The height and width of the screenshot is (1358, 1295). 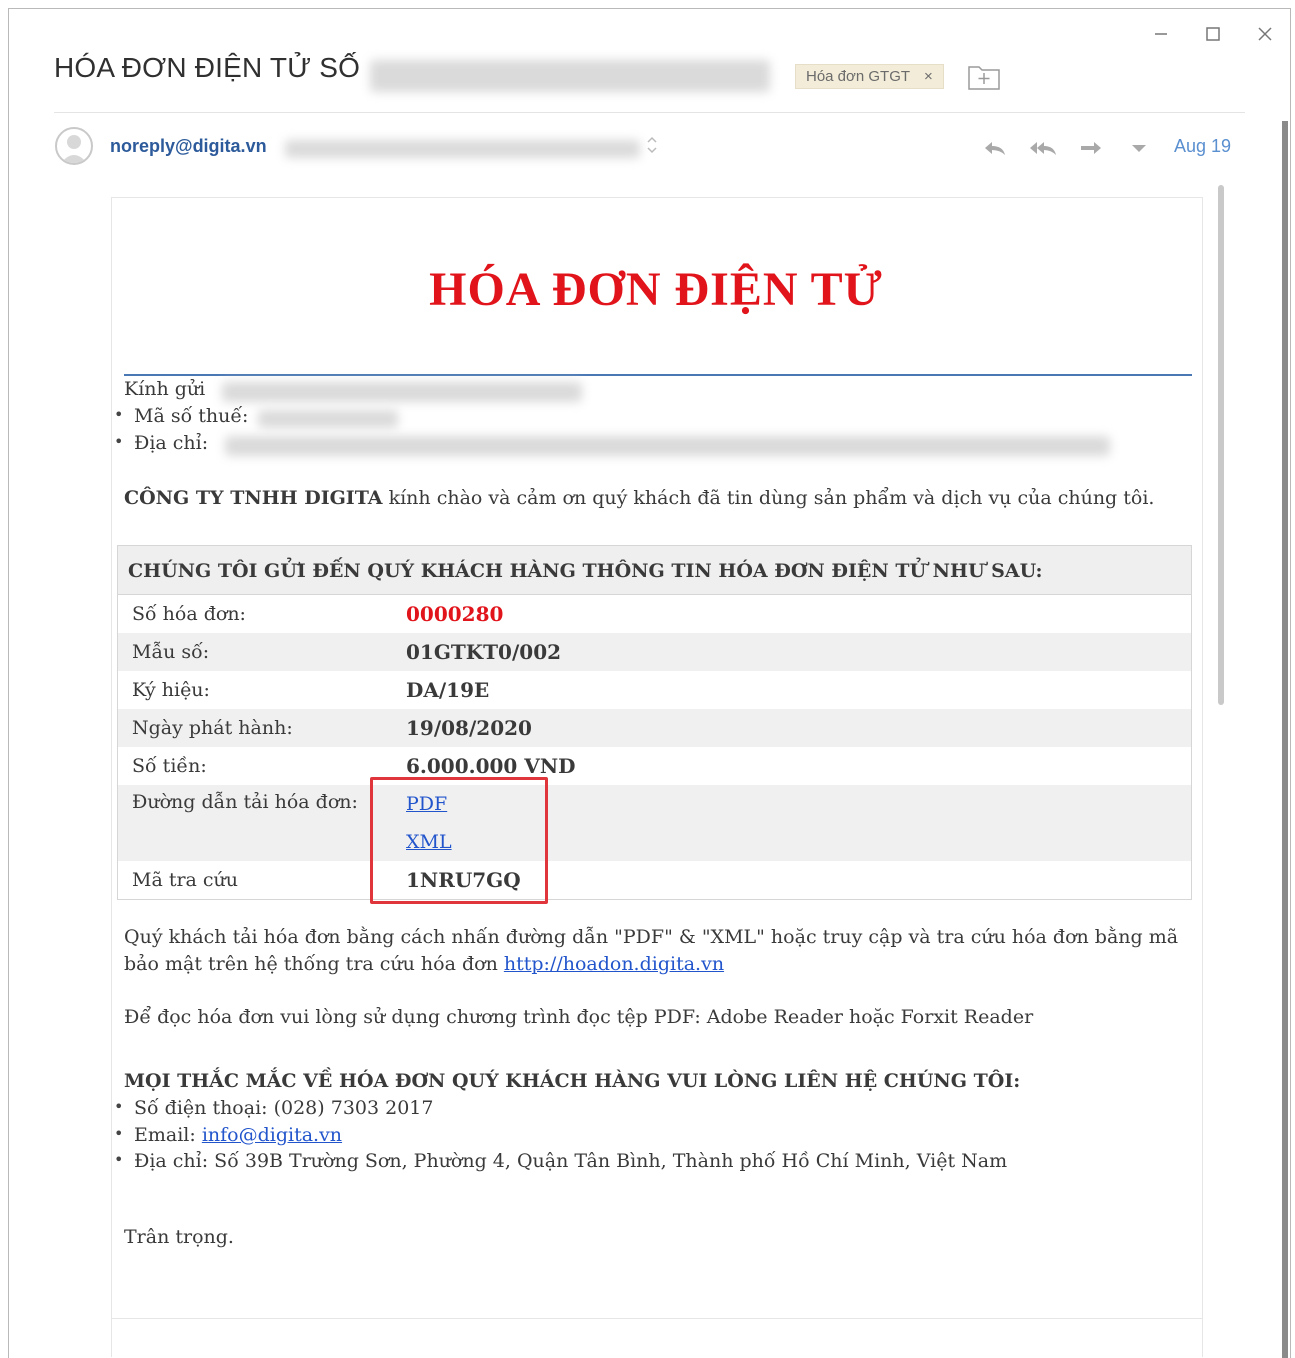 I want to click on label-tag: Hóa đơn GTGT ×, so click(x=869, y=76).